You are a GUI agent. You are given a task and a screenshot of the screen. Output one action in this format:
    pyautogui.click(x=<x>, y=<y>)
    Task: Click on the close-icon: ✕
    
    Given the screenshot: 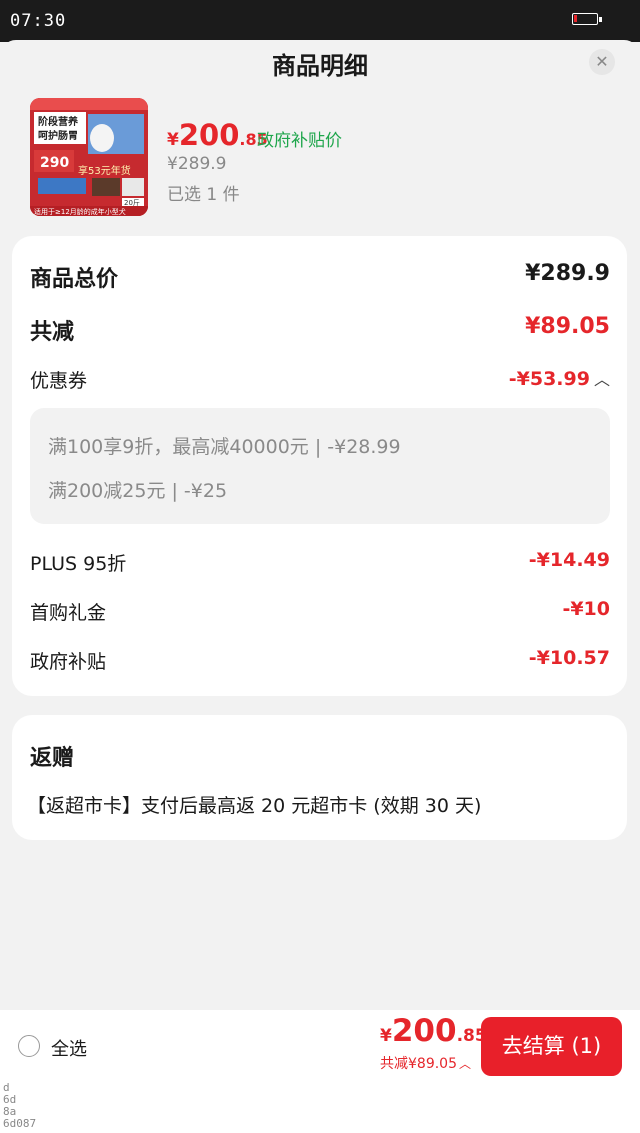 What is the action you would take?
    pyautogui.click(x=602, y=61)
    